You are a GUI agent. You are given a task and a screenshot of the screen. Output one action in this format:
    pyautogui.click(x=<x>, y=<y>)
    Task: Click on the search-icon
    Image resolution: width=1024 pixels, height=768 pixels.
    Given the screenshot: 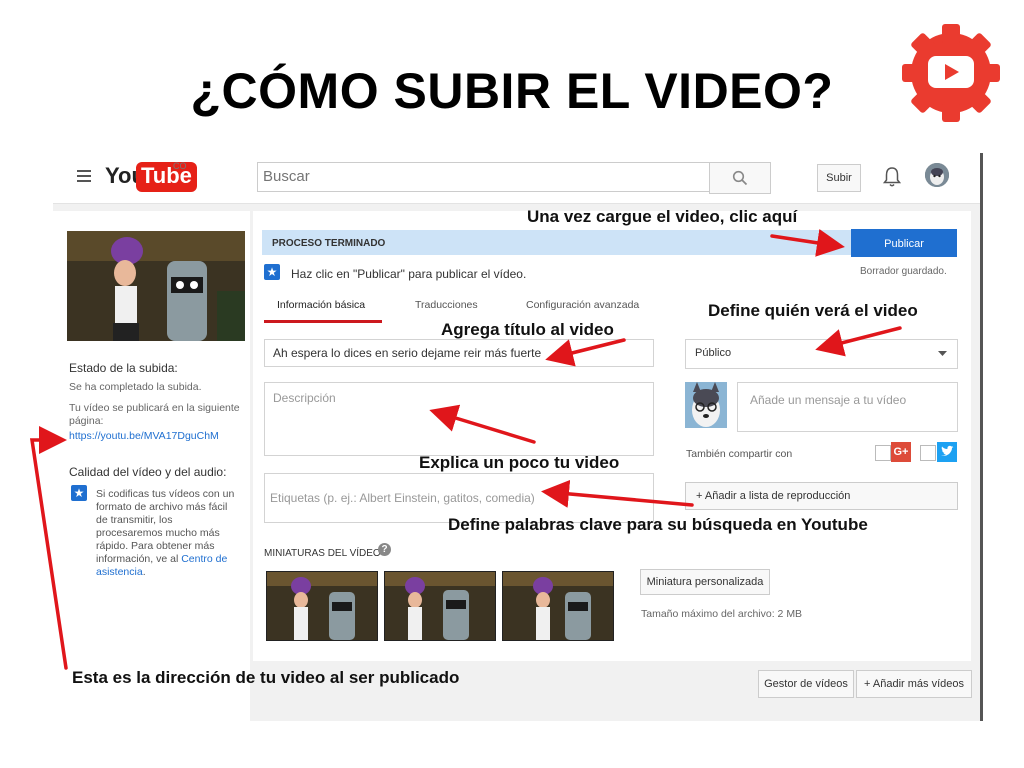 What is the action you would take?
    pyautogui.click(x=740, y=178)
    